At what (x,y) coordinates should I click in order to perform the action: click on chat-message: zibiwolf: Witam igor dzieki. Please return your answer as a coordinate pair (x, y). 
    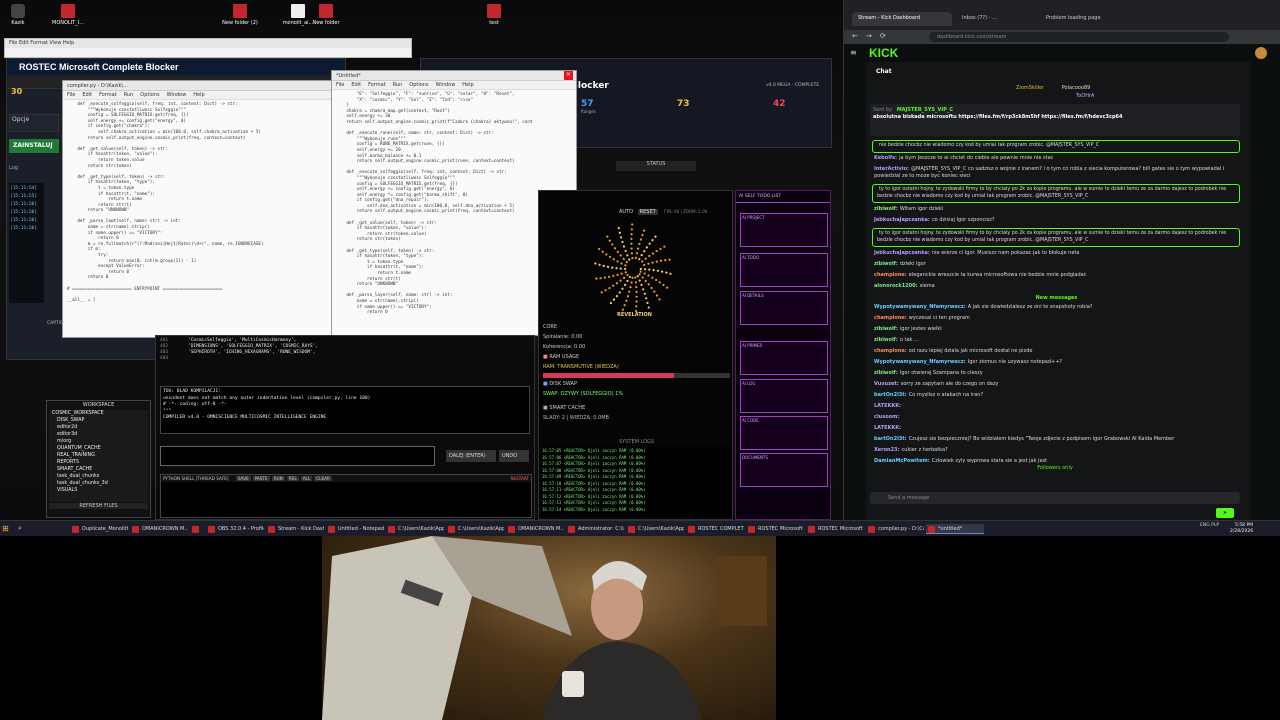
    Looking at the image, I should click on (1056, 209).